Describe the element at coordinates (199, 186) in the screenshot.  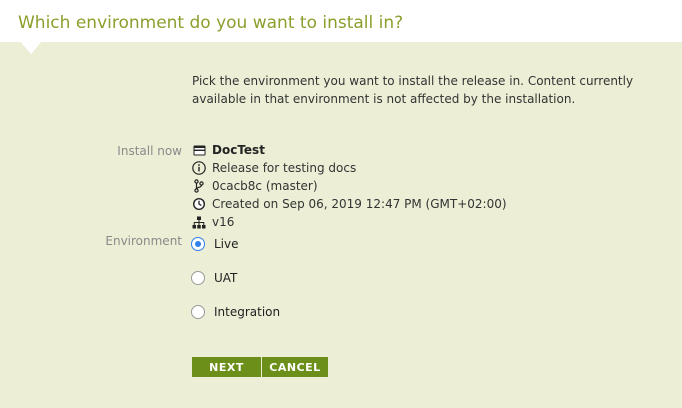
I see `branch-icon` at that location.